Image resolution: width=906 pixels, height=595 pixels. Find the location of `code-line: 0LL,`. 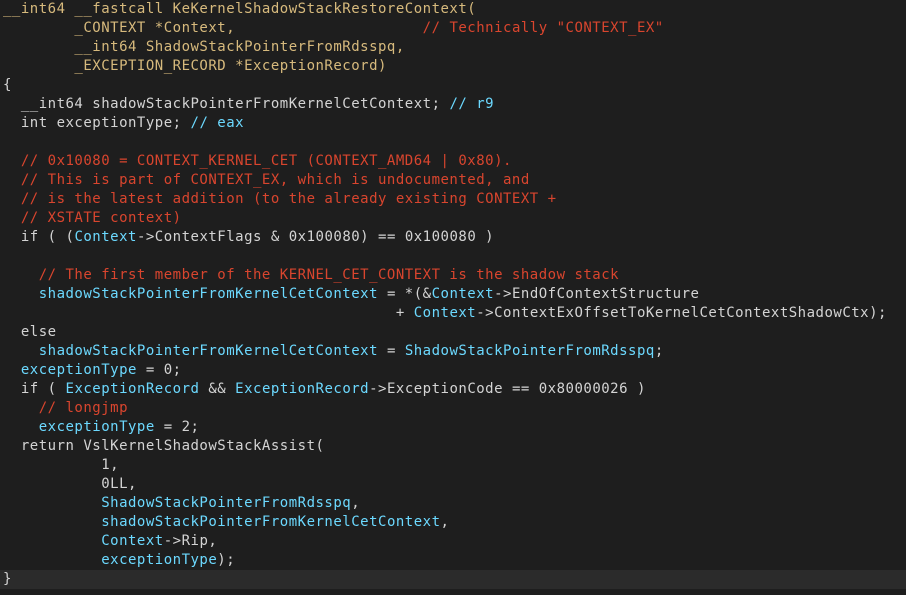

code-line: 0LL, is located at coordinates (453, 484).